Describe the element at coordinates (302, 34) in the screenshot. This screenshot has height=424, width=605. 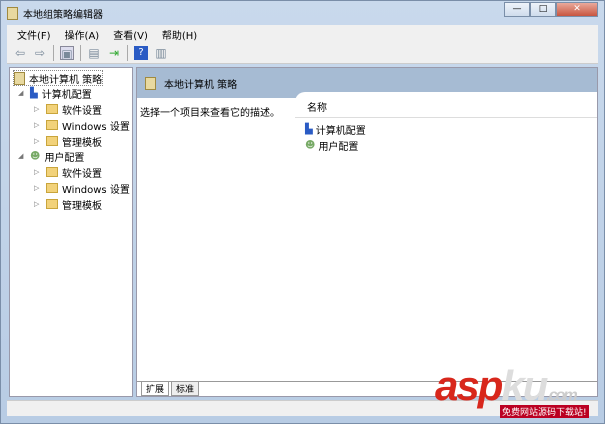
I see `menu-bar: 文件(F) 操作(A) 查看(V) 帮助(H)` at that location.